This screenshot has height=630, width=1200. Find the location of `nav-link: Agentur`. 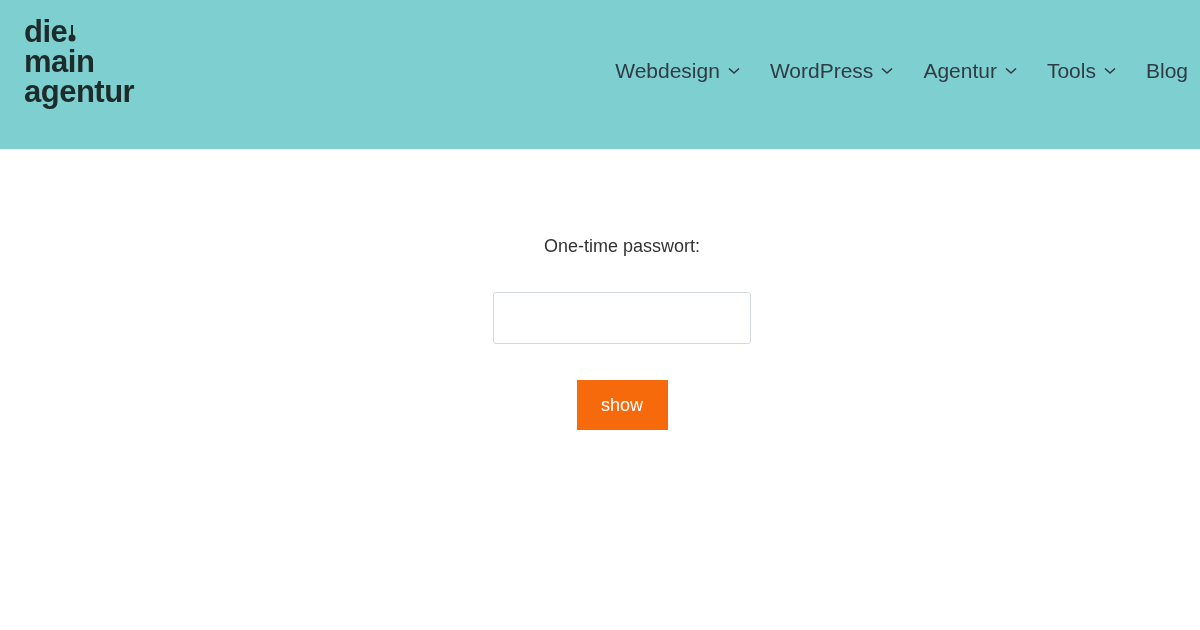

nav-link: Agentur is located at coordinates (970, 71).